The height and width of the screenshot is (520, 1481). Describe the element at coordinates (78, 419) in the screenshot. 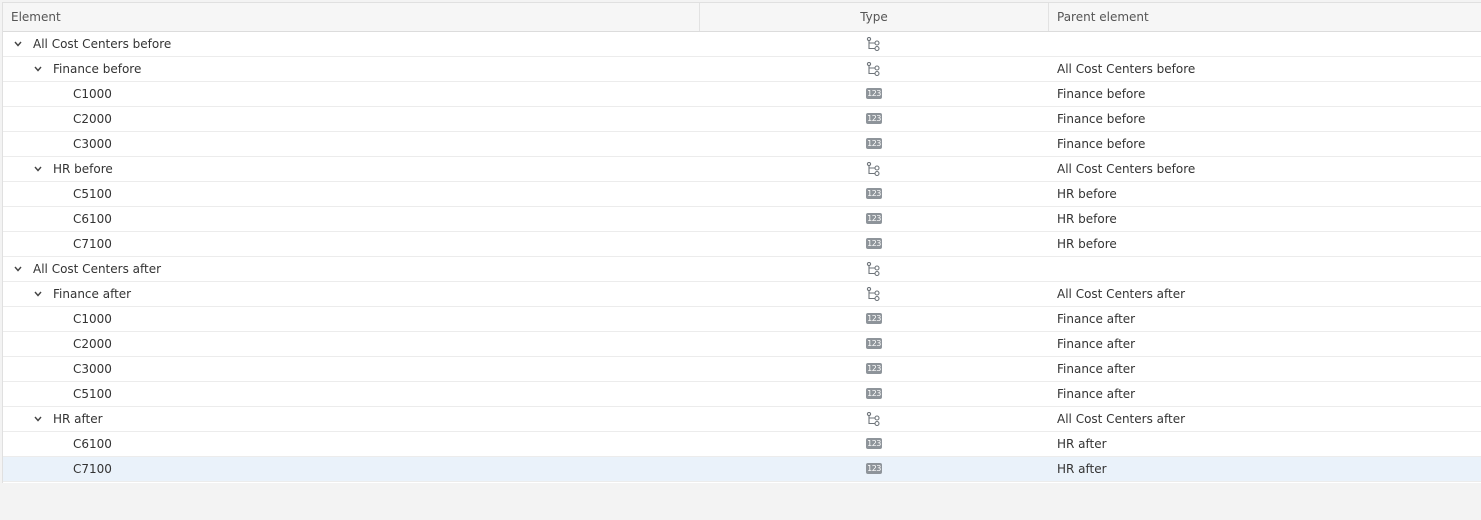

I see `element-label: HR after` at that location.